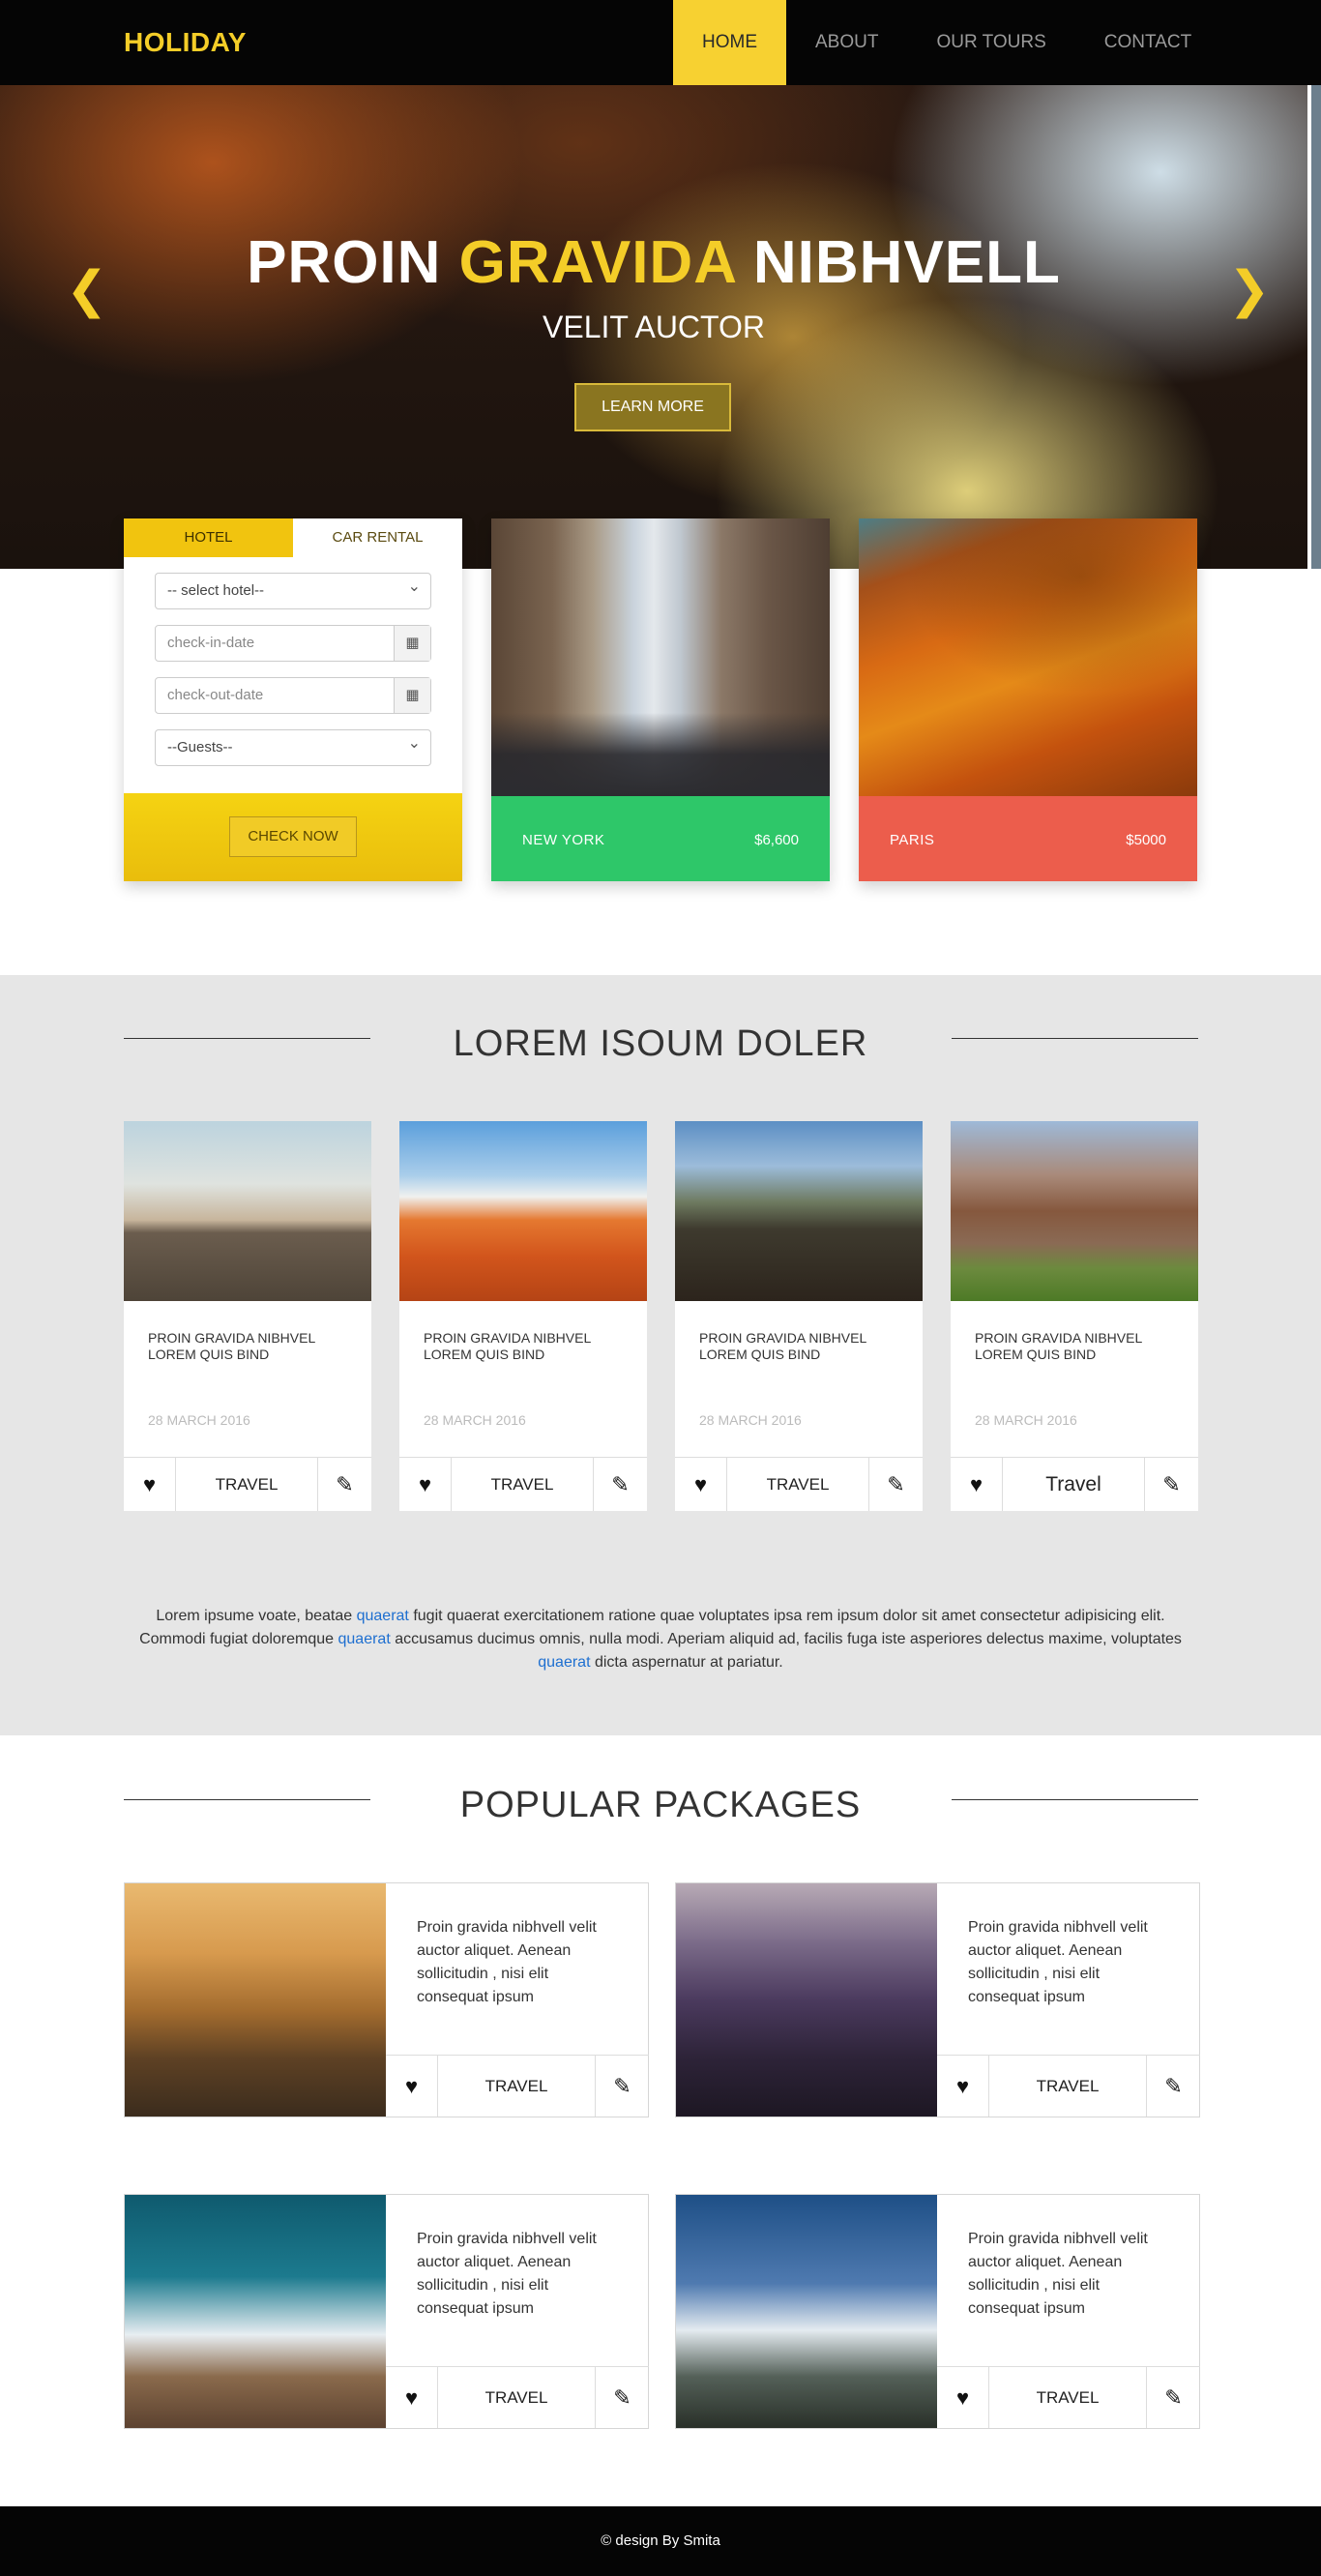 This screenshot has width=1321, height=2576. I want to click on hero-title-part2: NIBHVELL, so click(898, 263).